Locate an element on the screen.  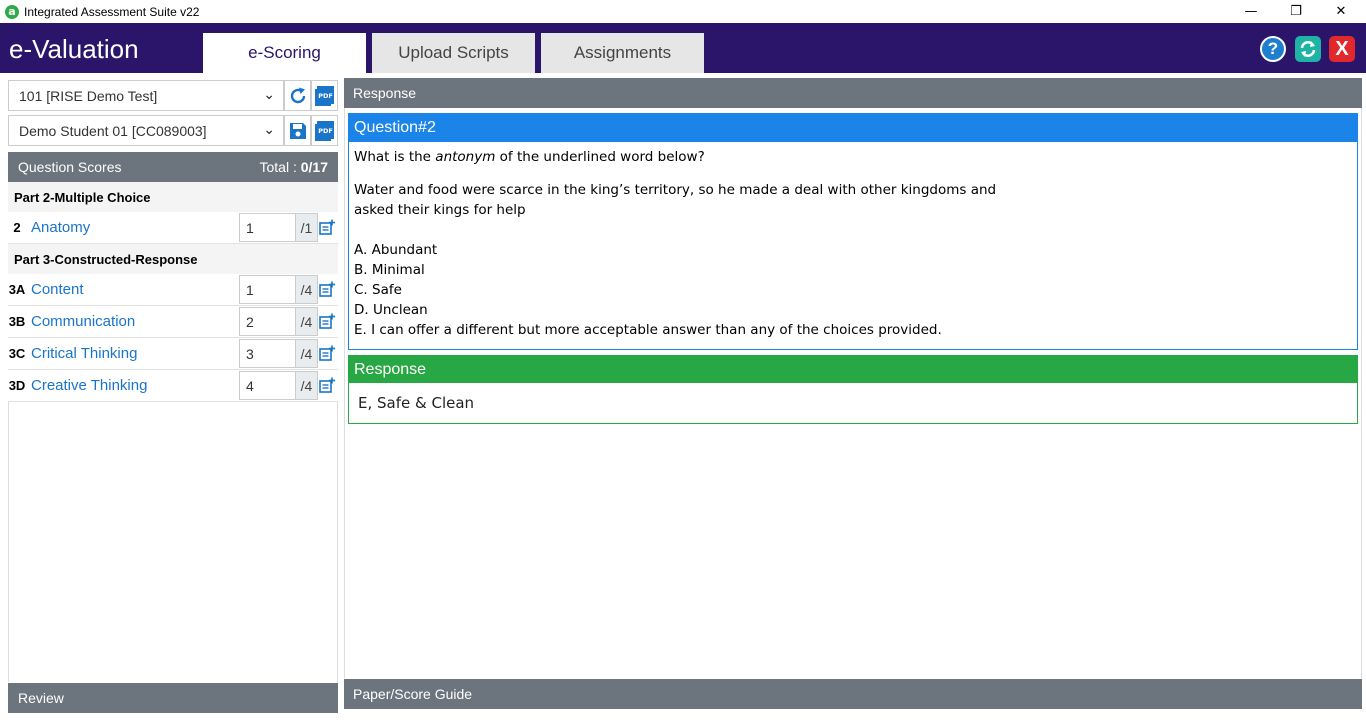
test-pdf-button: PDF is located at coordinates (324, 95).